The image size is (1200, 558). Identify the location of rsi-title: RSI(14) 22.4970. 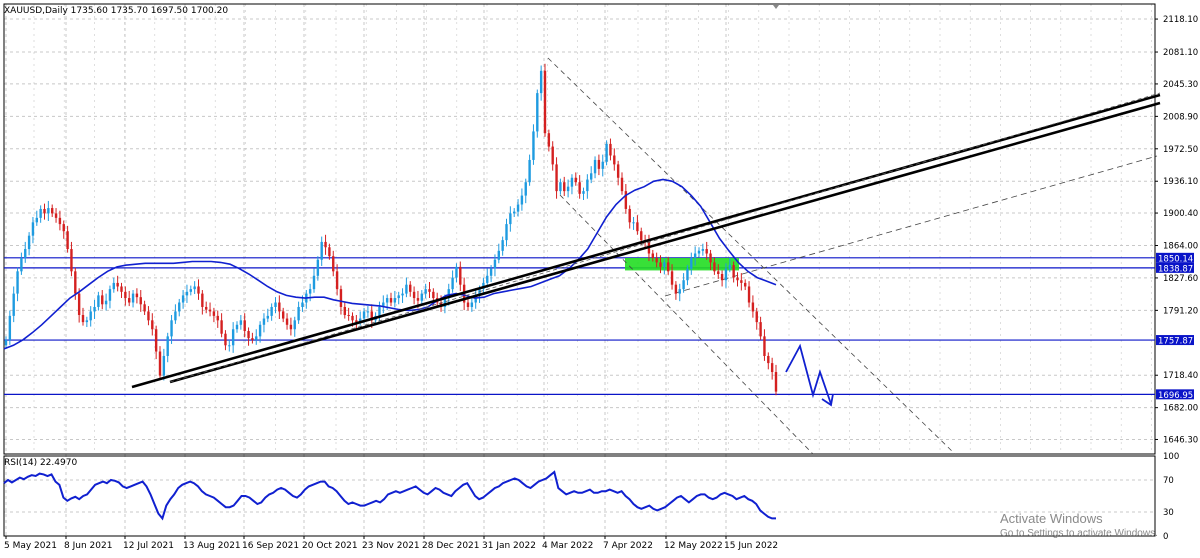
(40, 463).